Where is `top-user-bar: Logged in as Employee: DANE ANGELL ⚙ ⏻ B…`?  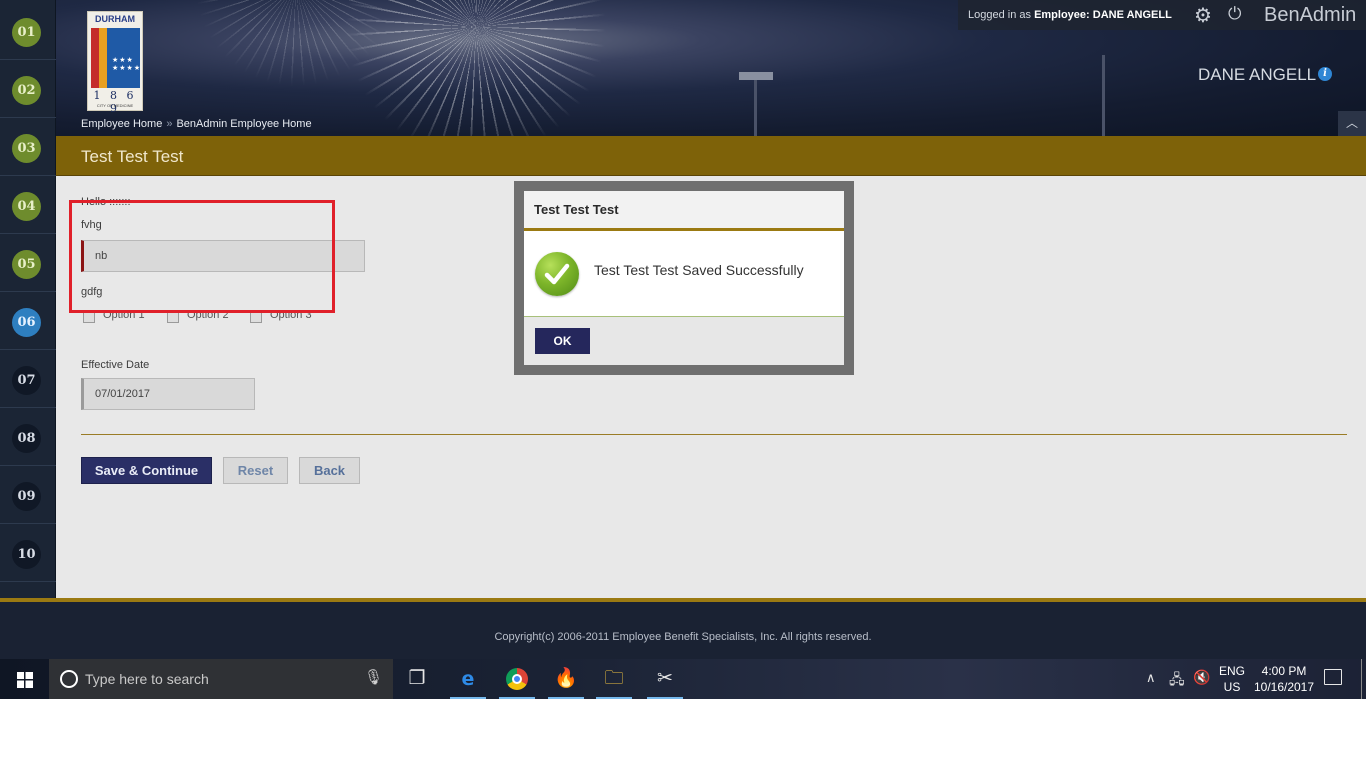
top-user-bar: Logged in as Employee: DANE ANGELL ⚙ ⏻ B… is located at coordinates (1162, 15).